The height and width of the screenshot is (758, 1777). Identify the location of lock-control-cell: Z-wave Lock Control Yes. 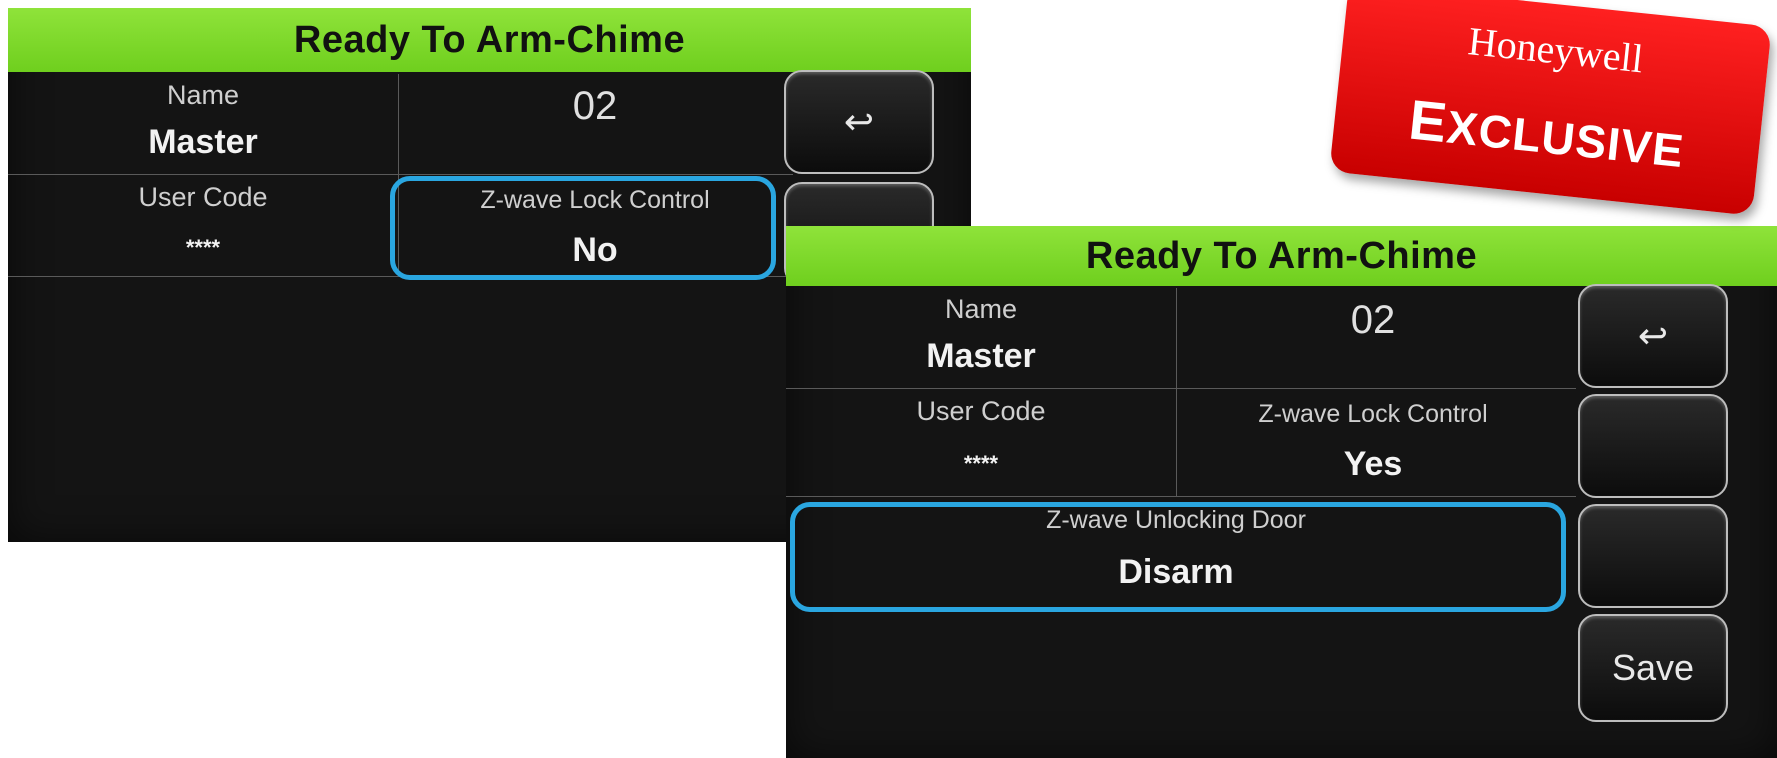
(1373, 444).